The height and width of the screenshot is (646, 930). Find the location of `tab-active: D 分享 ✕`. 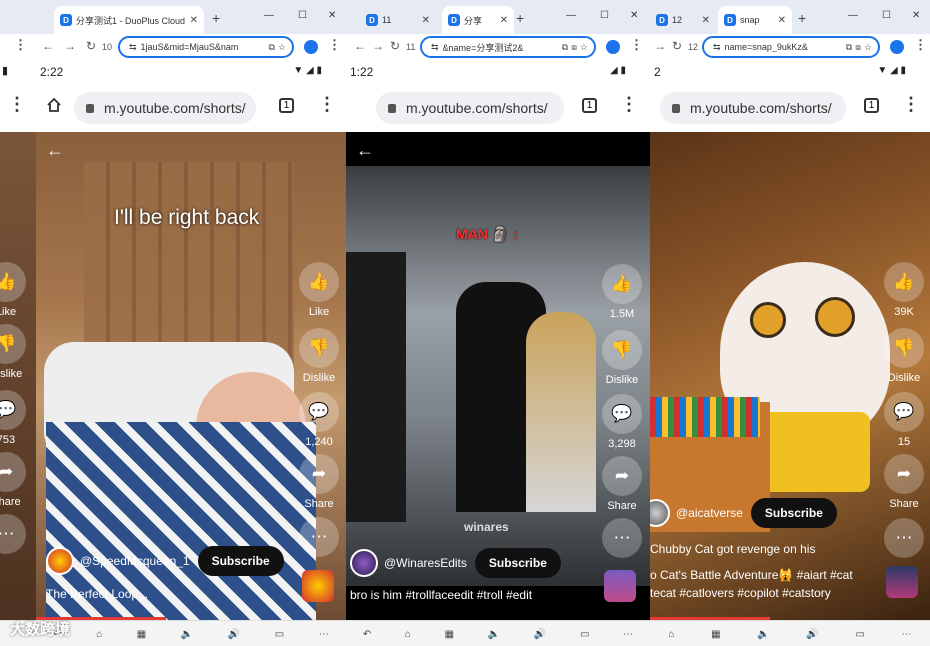

tab-active: D 分享 ✕ is located at coordinates (478, 20).